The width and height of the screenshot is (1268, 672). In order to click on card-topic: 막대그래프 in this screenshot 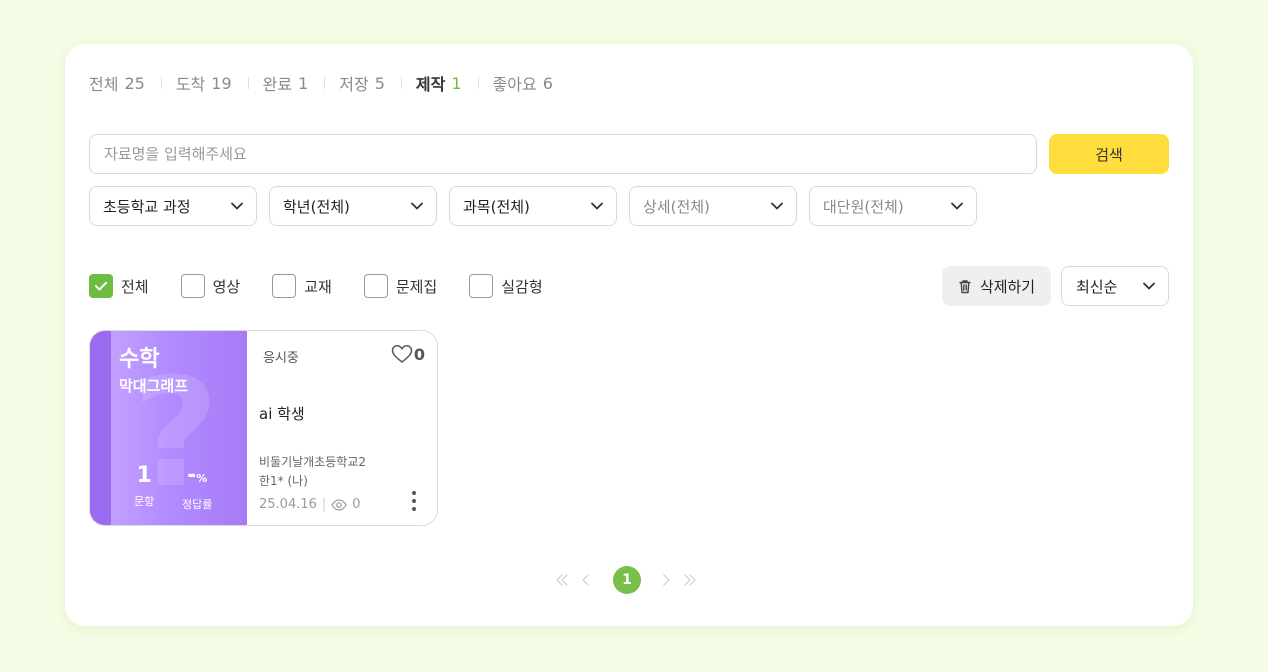, I will do `click(154, 386)`.